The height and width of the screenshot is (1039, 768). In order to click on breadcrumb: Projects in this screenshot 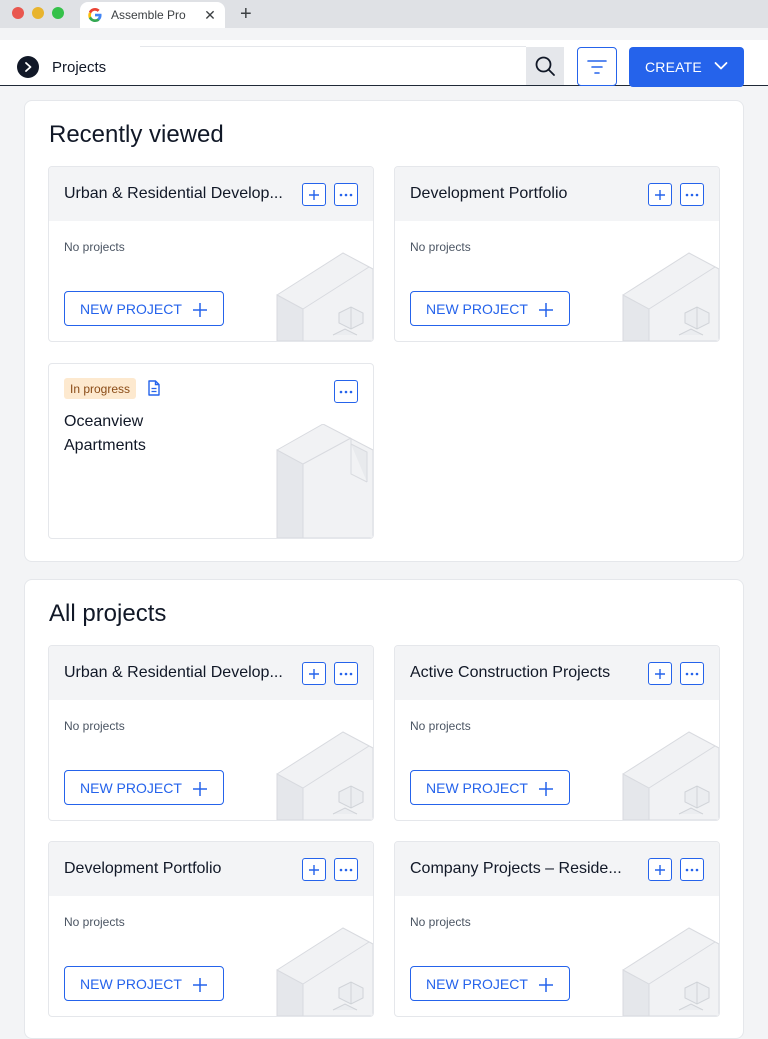, I will do `click(79, 67)`.